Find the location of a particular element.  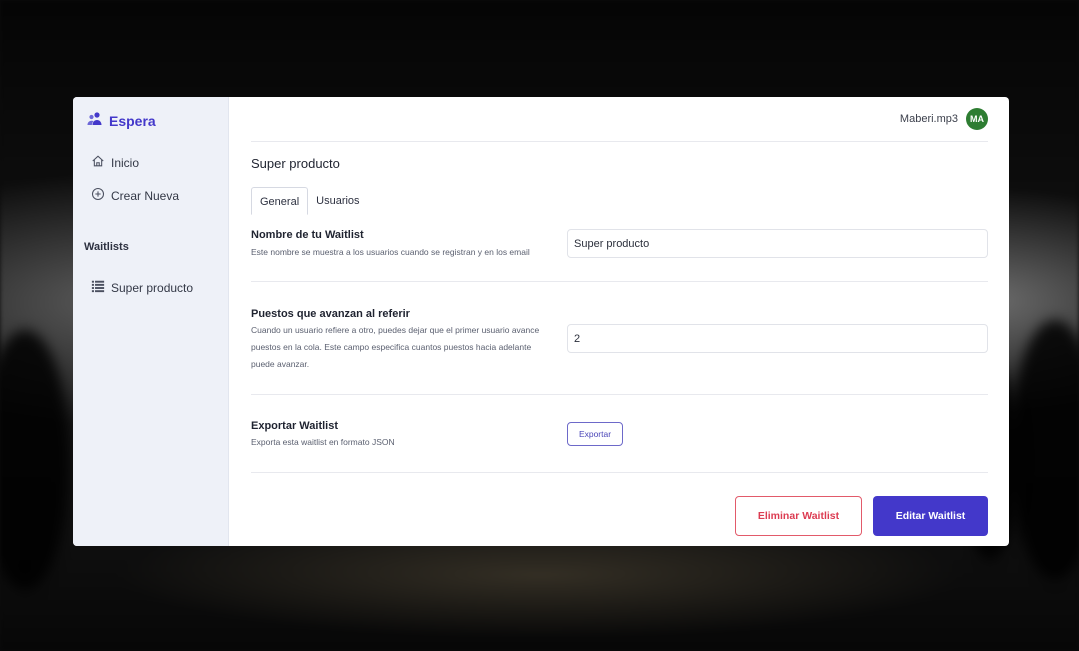

brand-logo: Espera is located at coordinates (121, 120).